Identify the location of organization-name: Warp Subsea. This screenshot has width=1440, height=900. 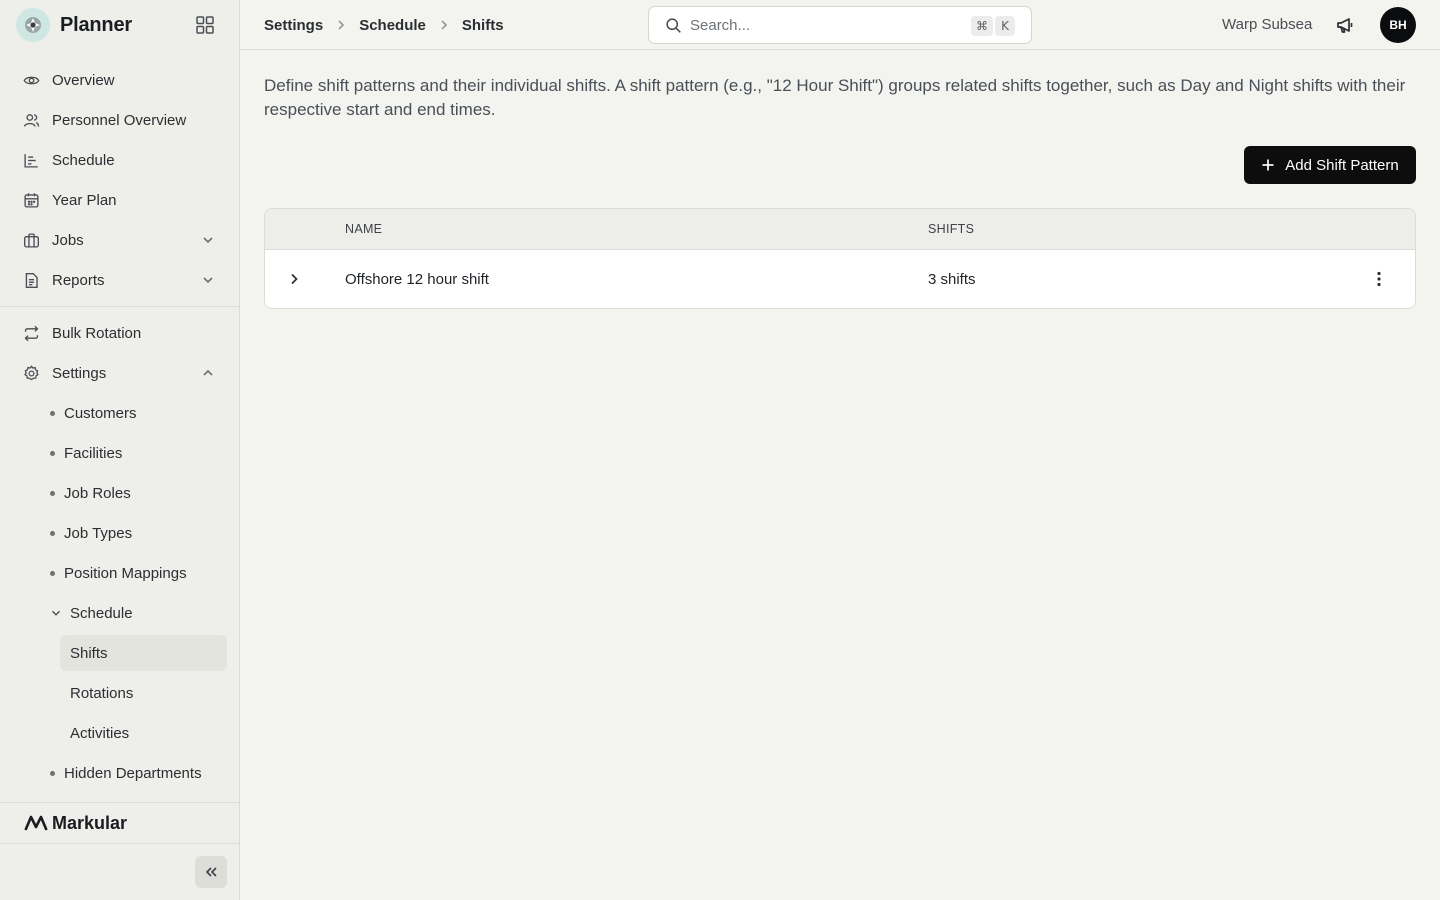
(1267, 24).